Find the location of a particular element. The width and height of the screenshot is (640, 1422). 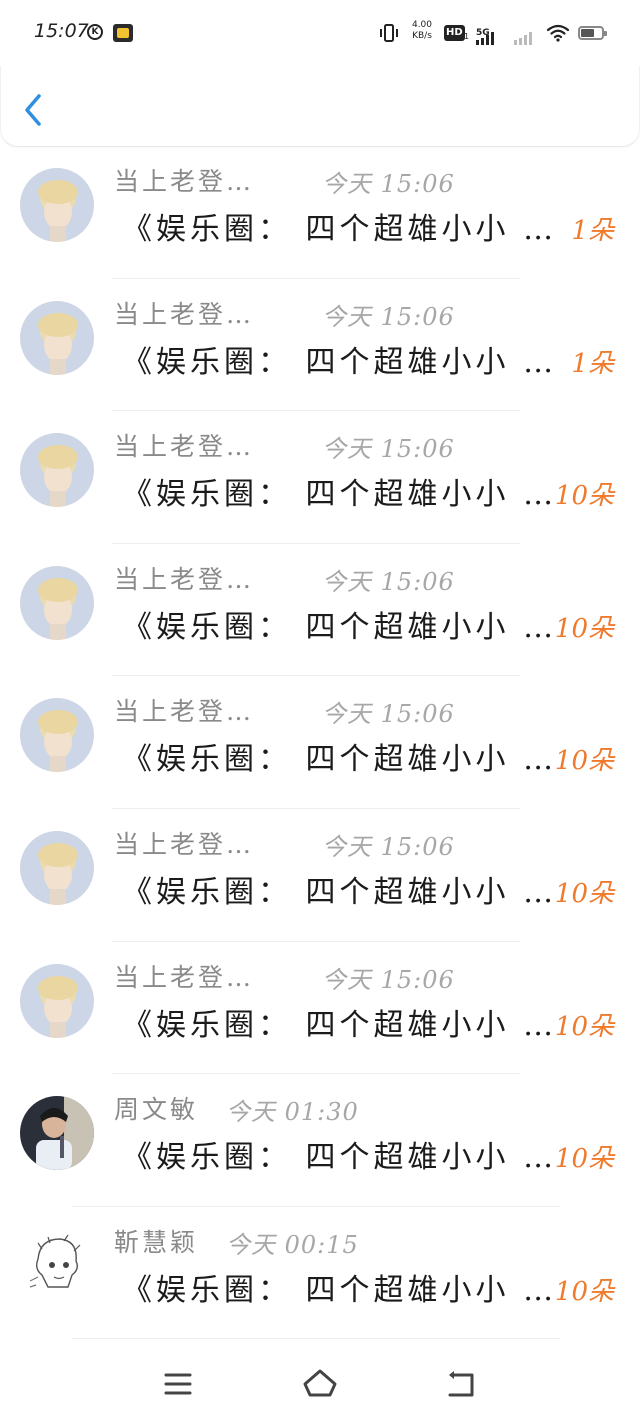

menu-button is located at coordinates (178, 1384).